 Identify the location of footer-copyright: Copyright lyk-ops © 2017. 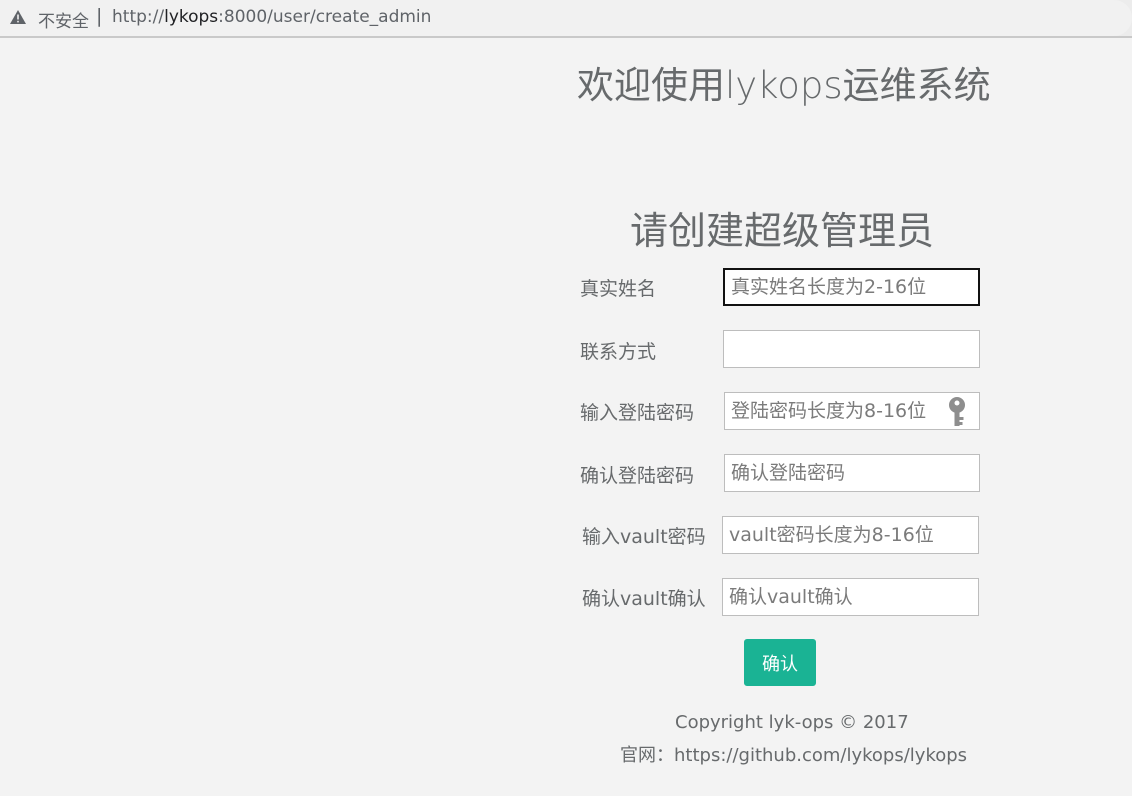
(792, 722).